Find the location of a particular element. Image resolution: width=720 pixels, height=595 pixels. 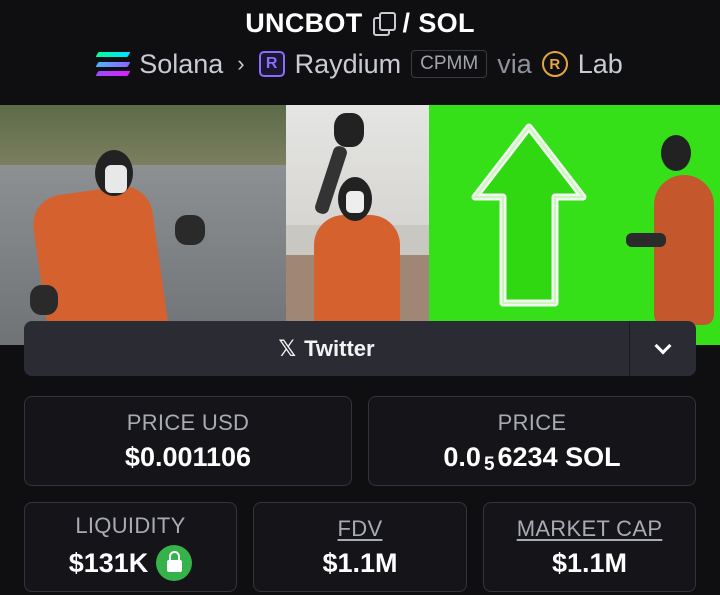

fdv-card: FDV $1.1M is located at coordinates (360, 547).